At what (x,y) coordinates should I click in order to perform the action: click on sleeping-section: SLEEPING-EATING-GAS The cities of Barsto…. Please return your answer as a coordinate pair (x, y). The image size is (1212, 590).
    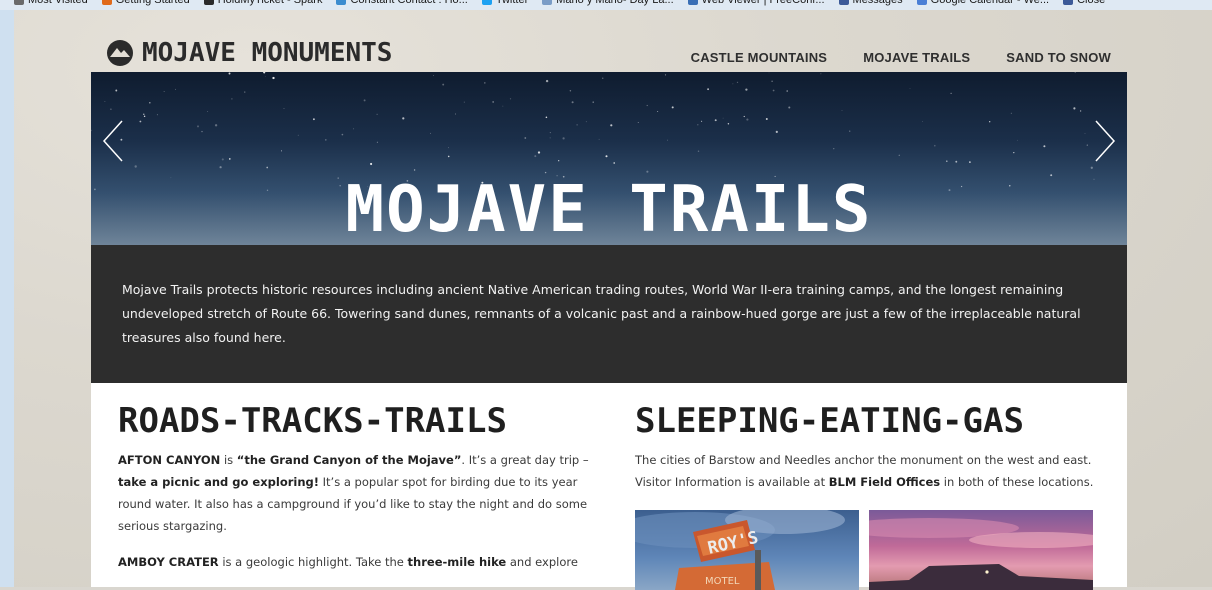
    Looking at the image, I should click on (870, 486).